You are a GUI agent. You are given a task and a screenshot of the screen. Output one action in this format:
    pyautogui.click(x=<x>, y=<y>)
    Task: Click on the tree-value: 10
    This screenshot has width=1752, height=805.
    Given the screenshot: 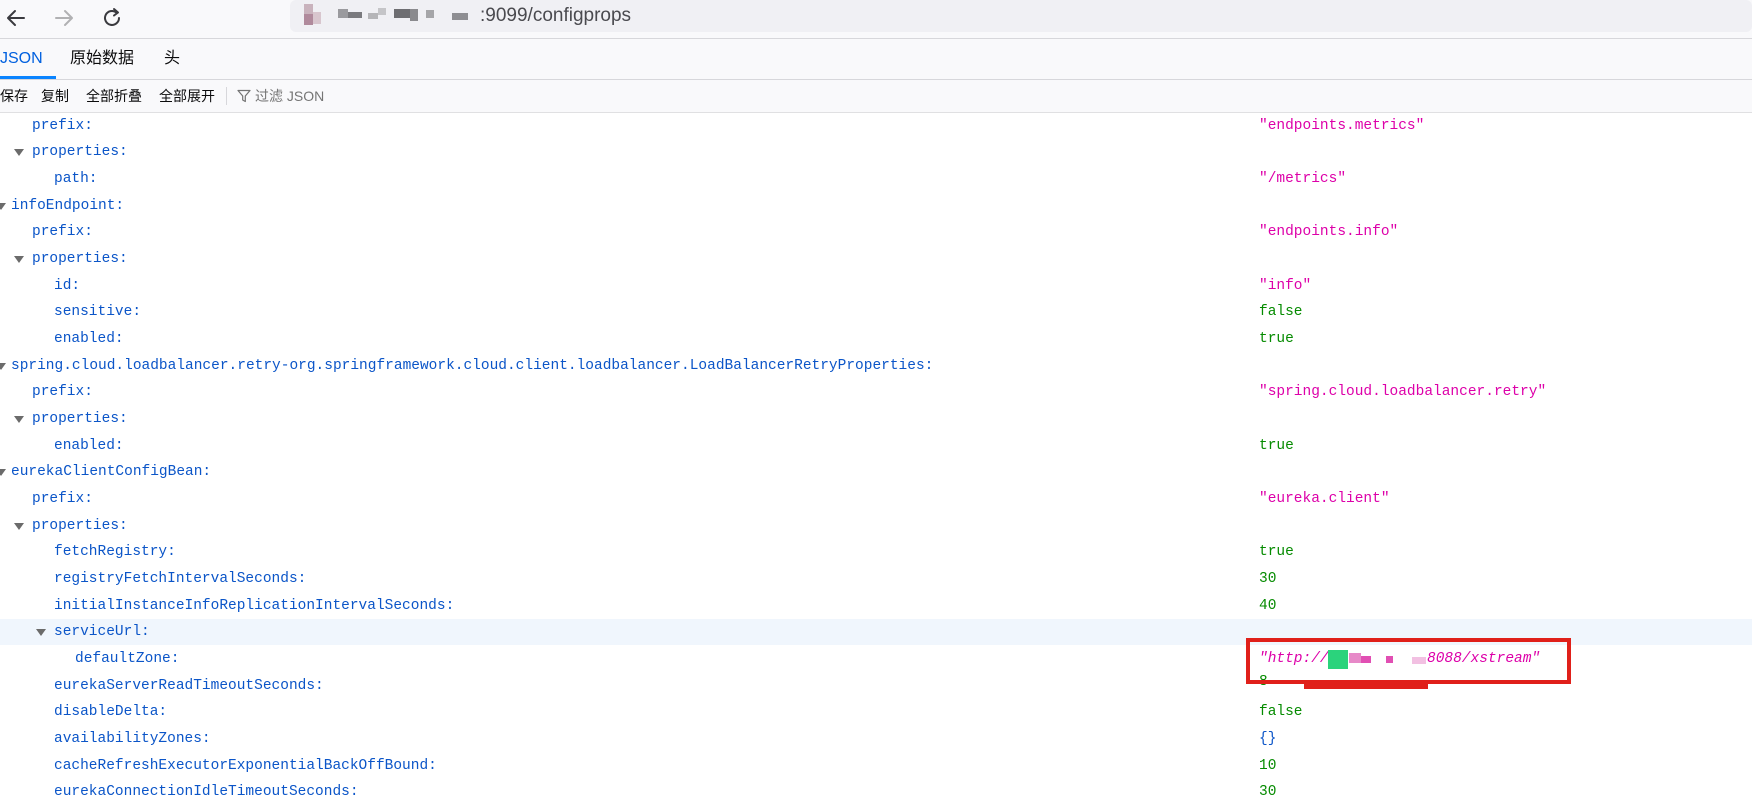 What is the action you would take?
    pyautogui.click(x=1268, y=766)
    